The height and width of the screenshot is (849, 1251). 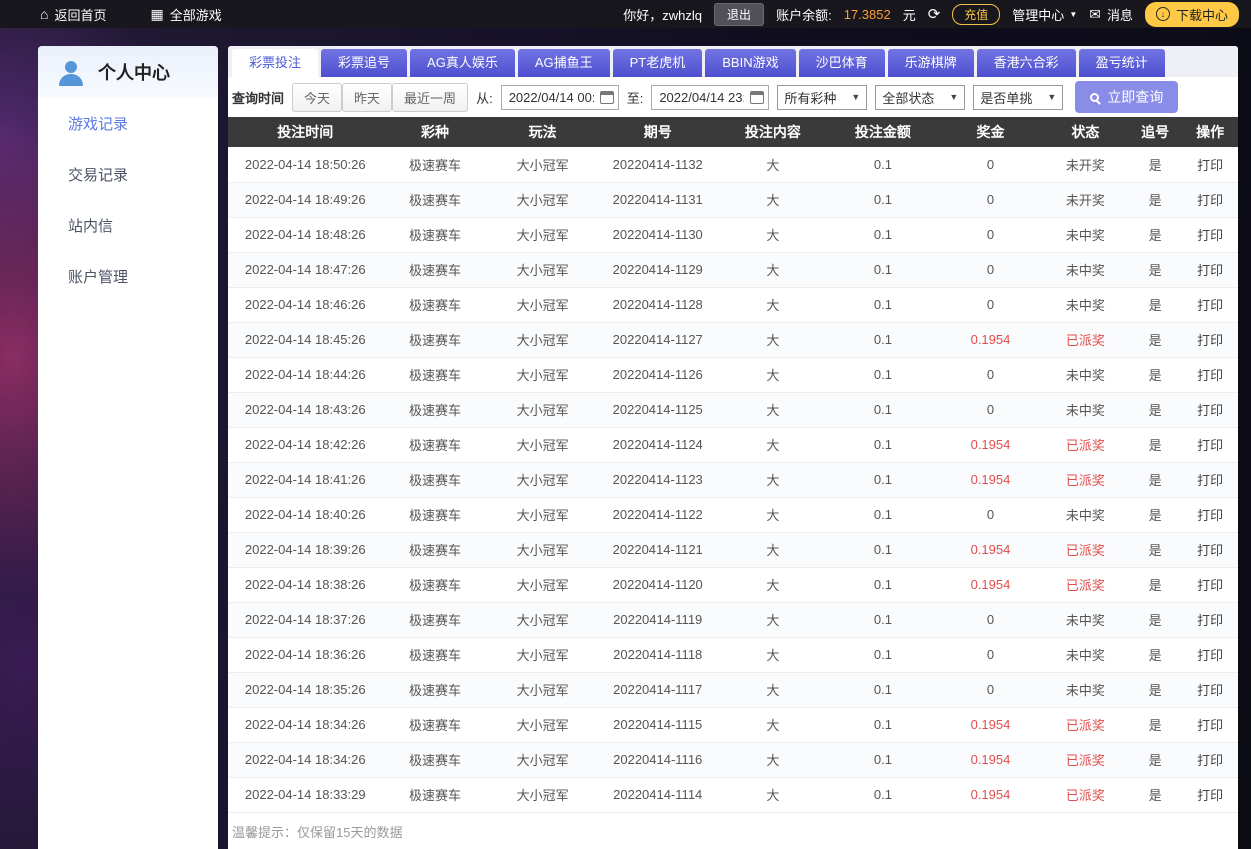 I want to click on lottery-type-select: 所有彩种 ▼, so click(x=822, y=97).